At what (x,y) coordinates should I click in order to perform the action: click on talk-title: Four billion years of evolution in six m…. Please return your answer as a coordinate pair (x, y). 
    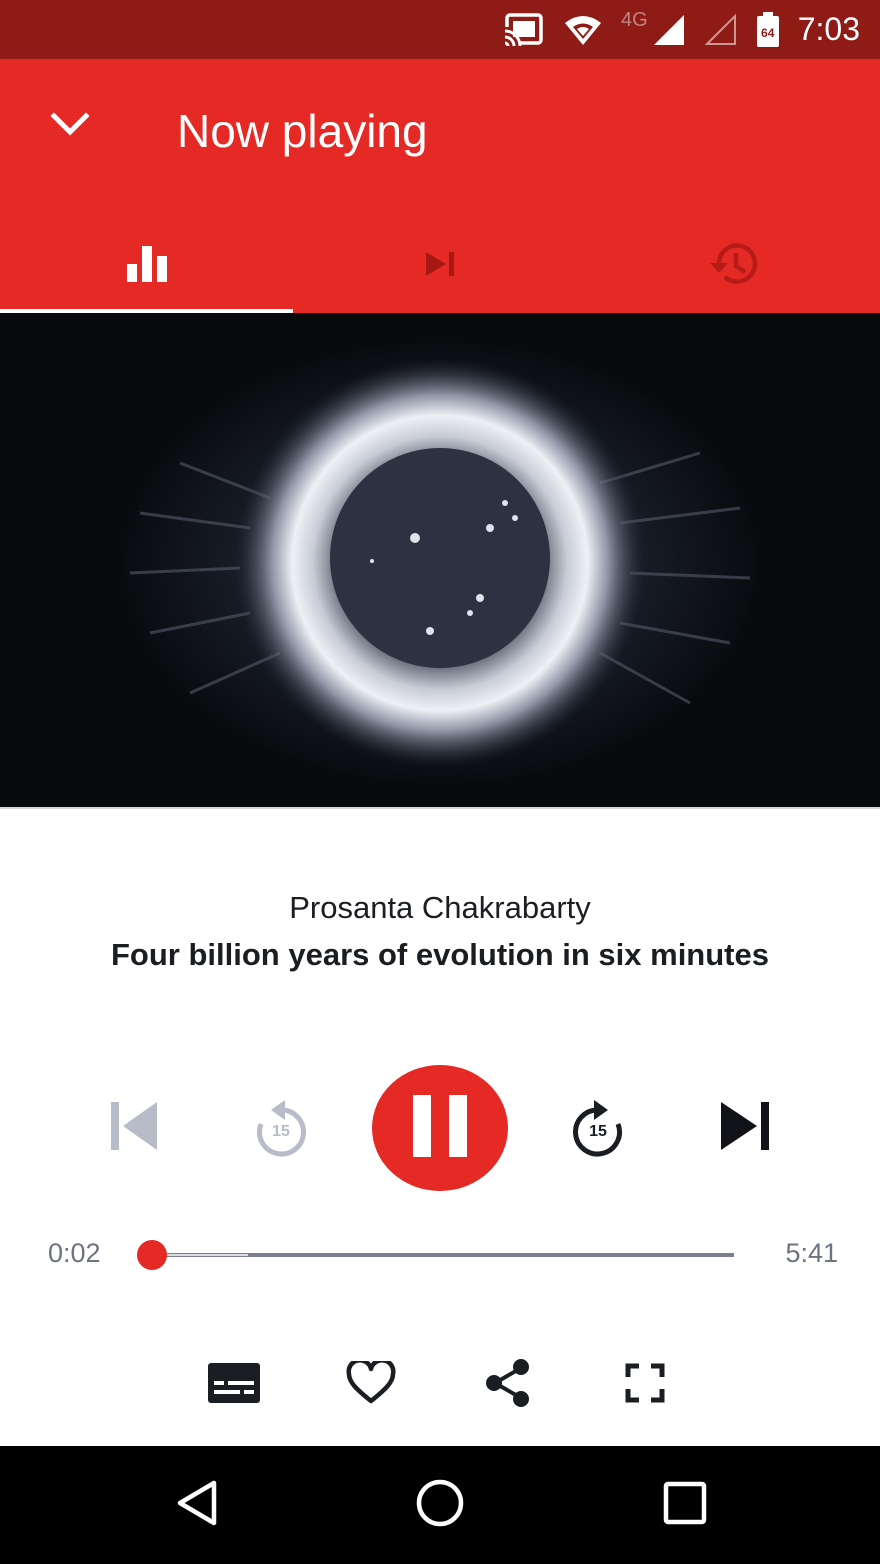
    Looking at the image, I should click on (440, 954).